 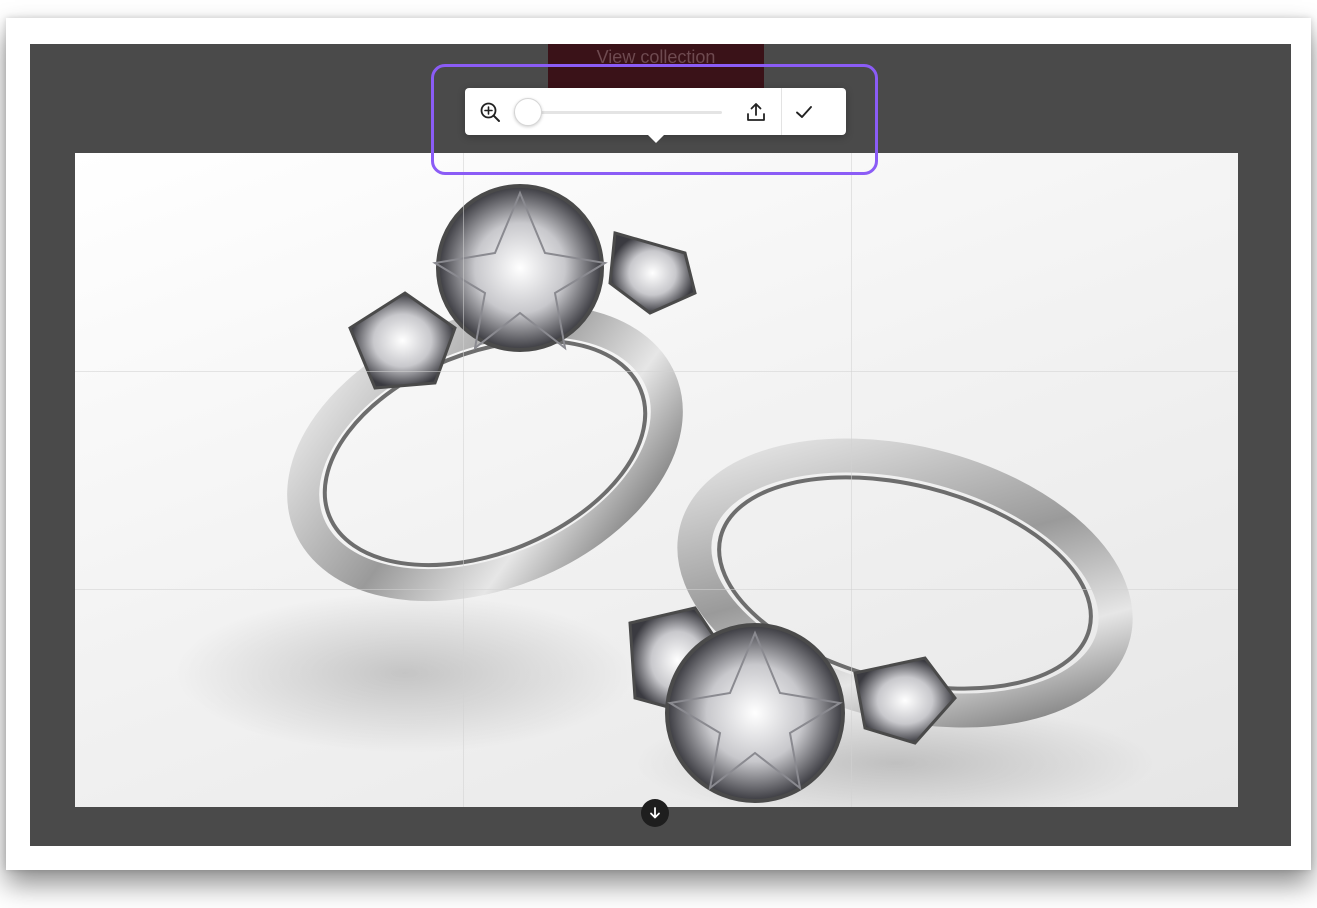 What do you see at coordinates (490, 112) in the screenshot?
I see `zoom-in-icon` at bounding box center [490, 112].